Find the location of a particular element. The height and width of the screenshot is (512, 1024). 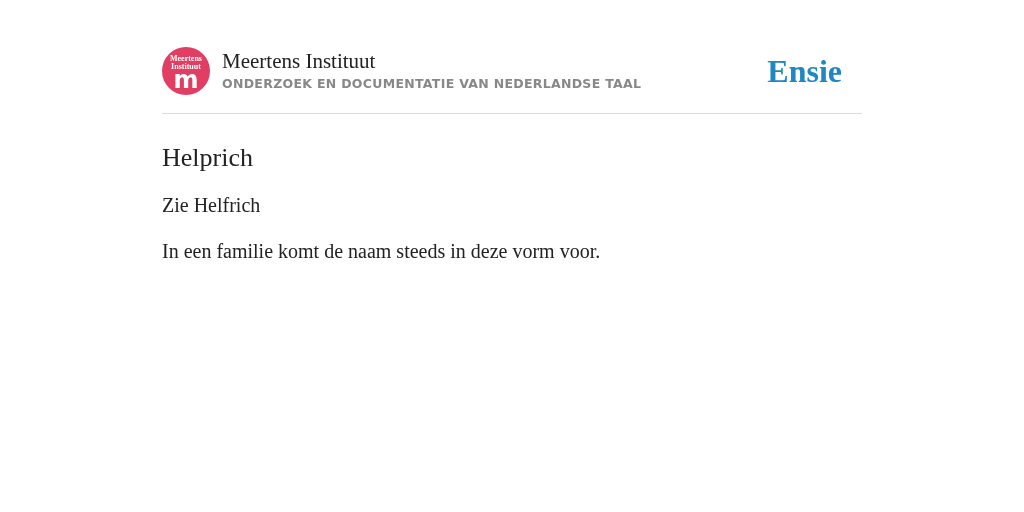

logo-text: Instituut is located at coordinates (186, 67).